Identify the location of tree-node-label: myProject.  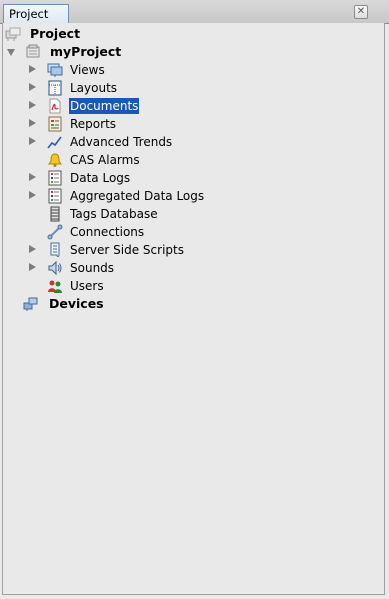
(86, 51).